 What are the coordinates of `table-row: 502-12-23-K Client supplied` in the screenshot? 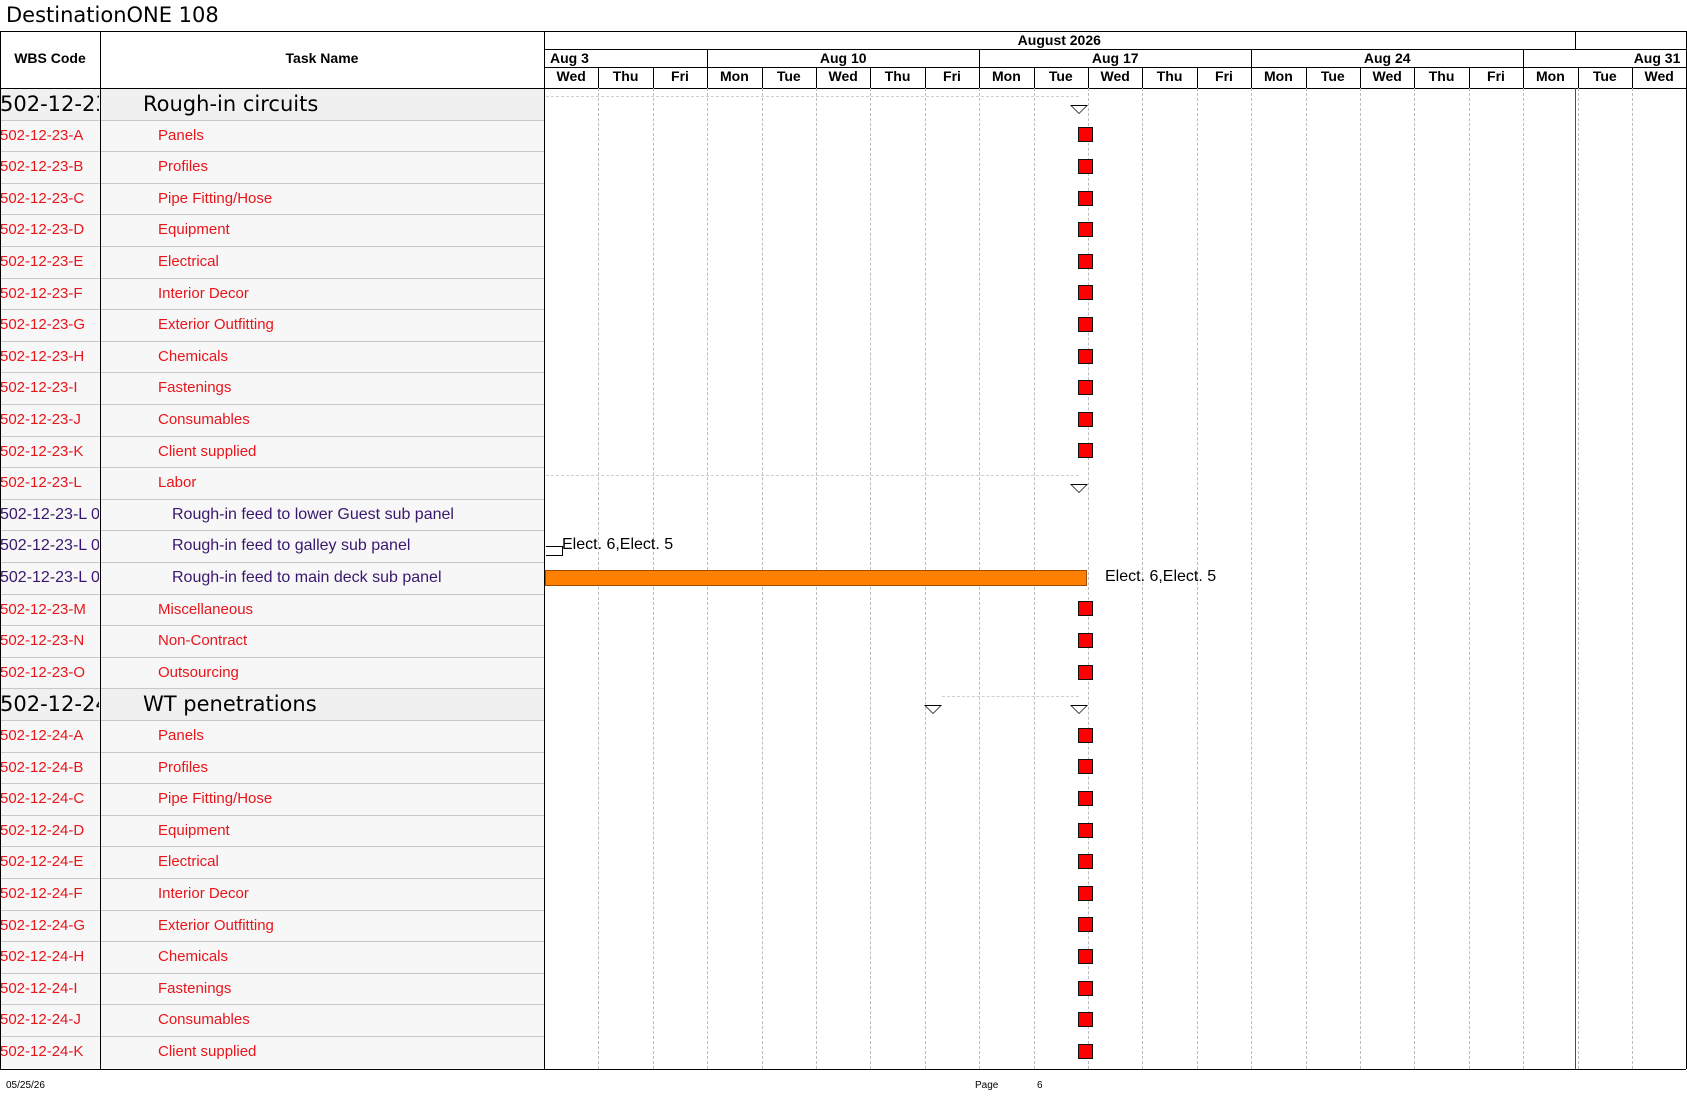 It's located at (272, 452).